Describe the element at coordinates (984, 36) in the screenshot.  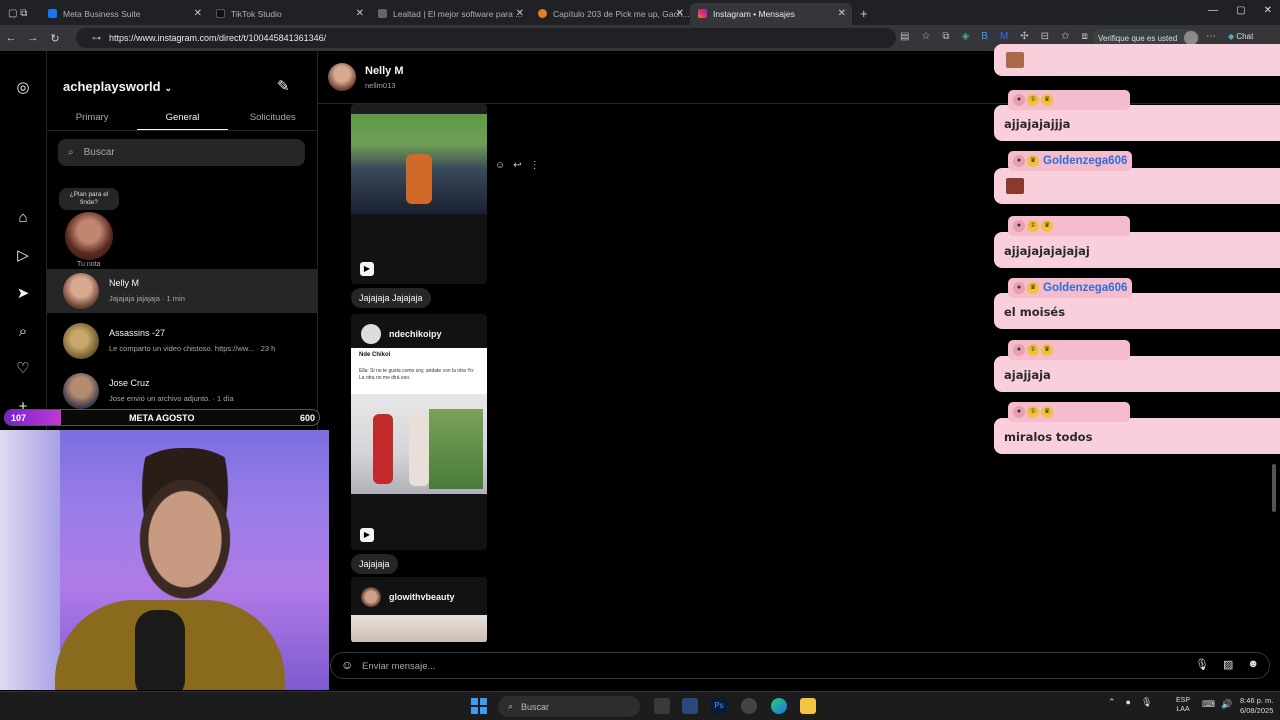
I see `extension-b-icon: B` at that location.